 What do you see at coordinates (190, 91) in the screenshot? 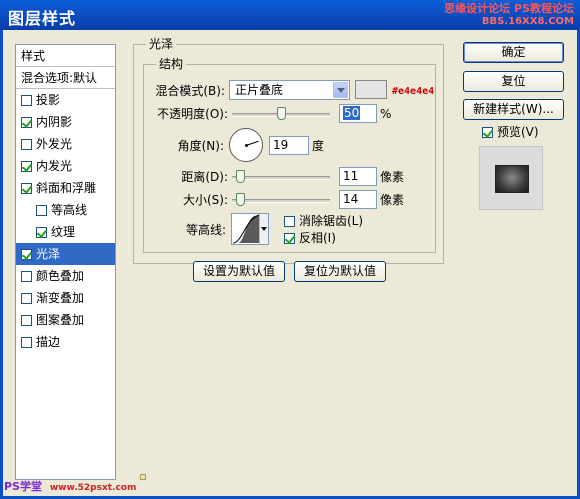
I see `blend-mode-label: 混合模式(B):` at bounding box center [190, 91].